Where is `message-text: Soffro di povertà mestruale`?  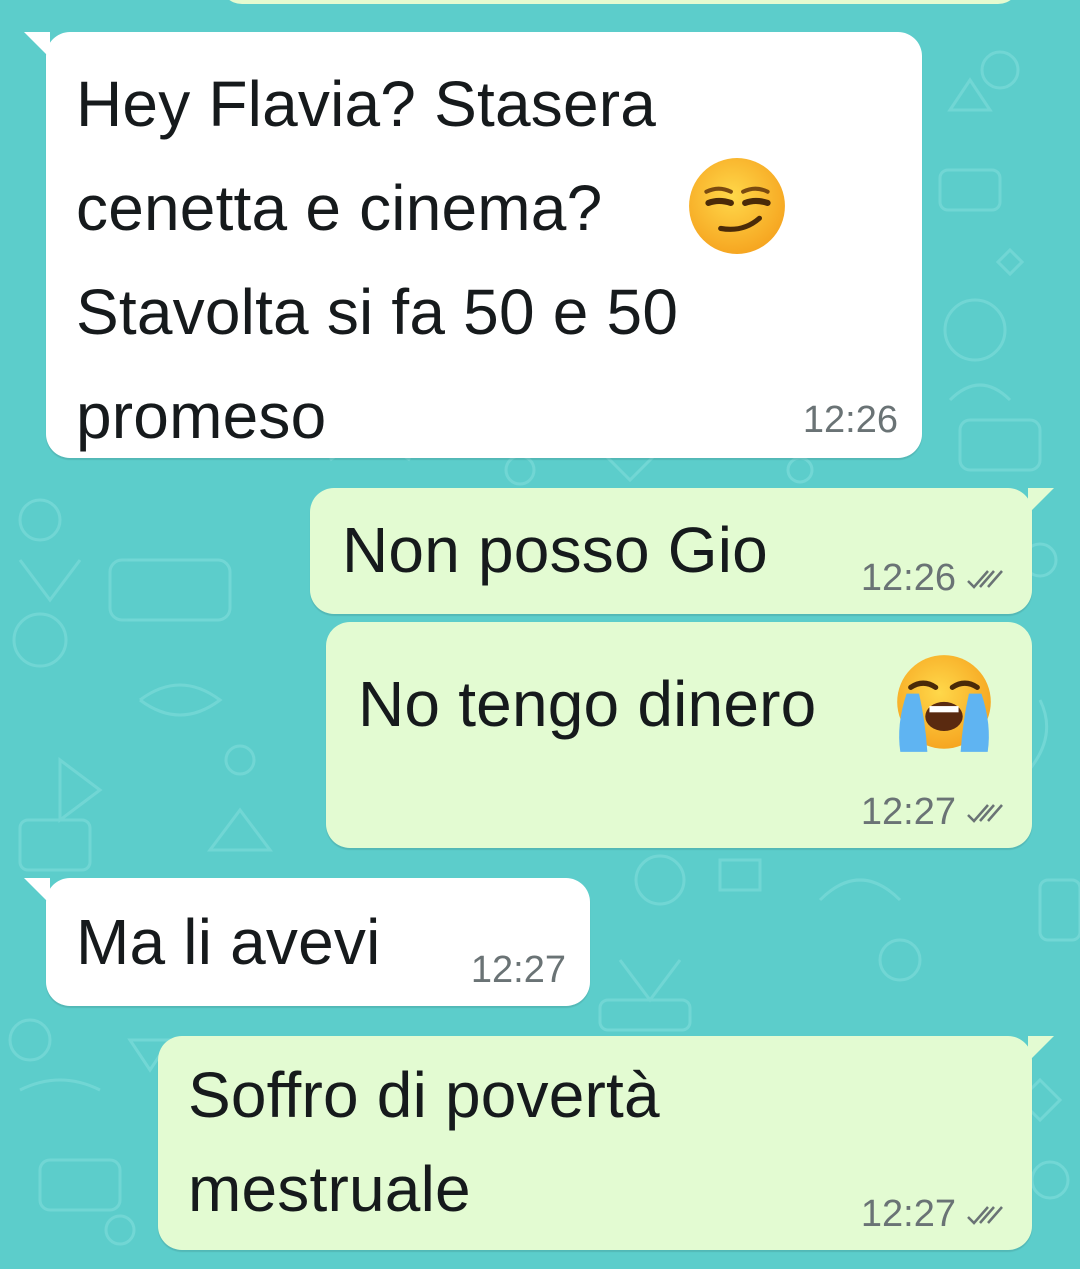 message-text: Soffro di povertà mestruale is located at coordinates (424, 1142).